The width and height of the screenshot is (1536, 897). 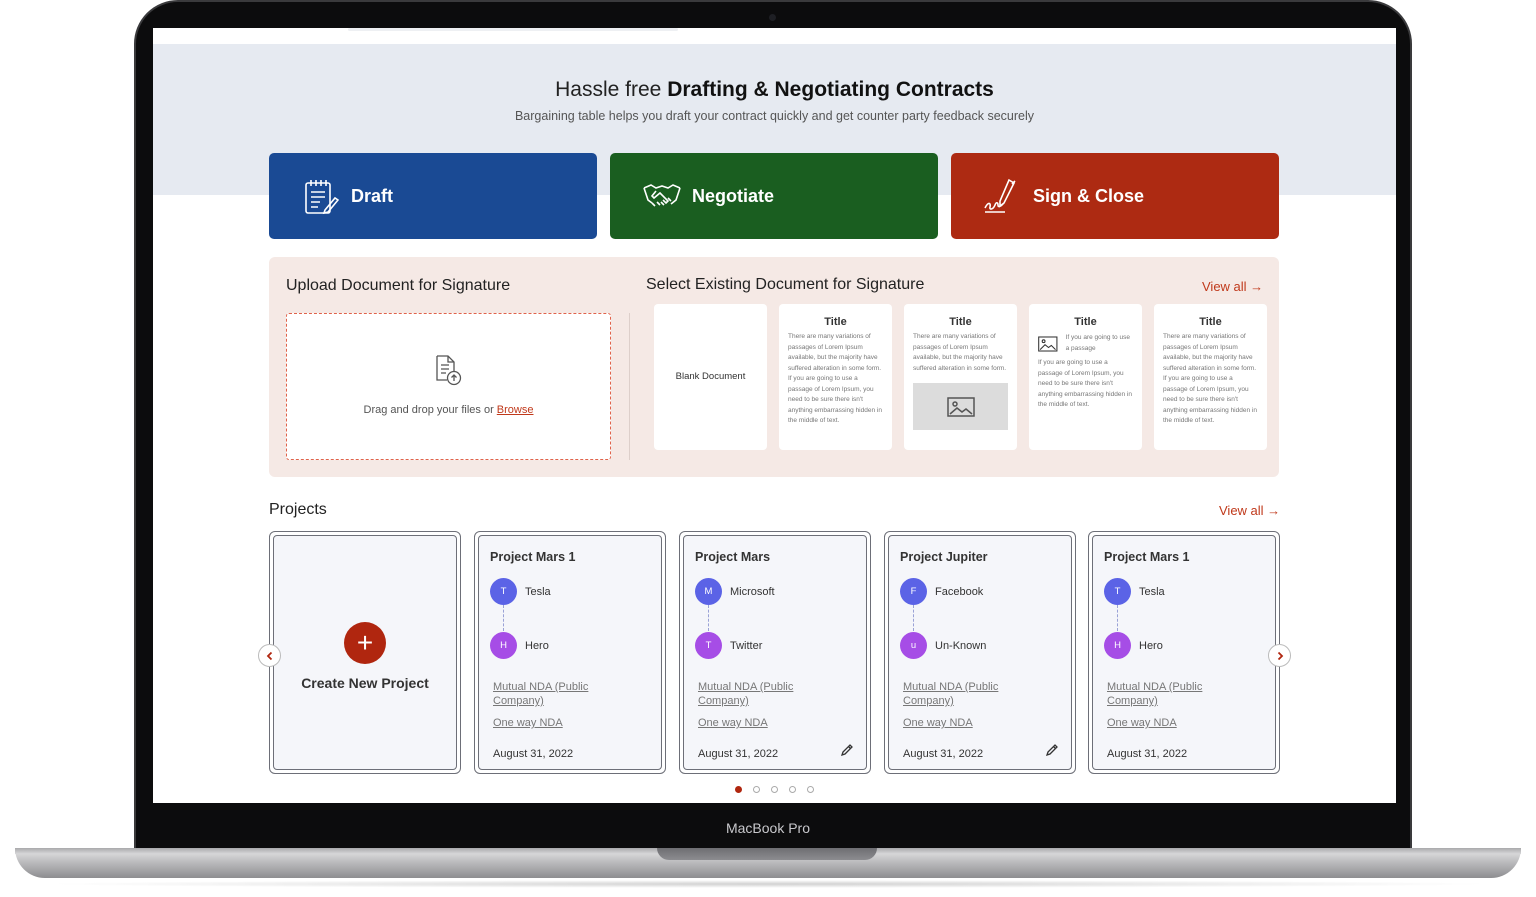 I want to click on avatar: u, so click(x=913, y=645).